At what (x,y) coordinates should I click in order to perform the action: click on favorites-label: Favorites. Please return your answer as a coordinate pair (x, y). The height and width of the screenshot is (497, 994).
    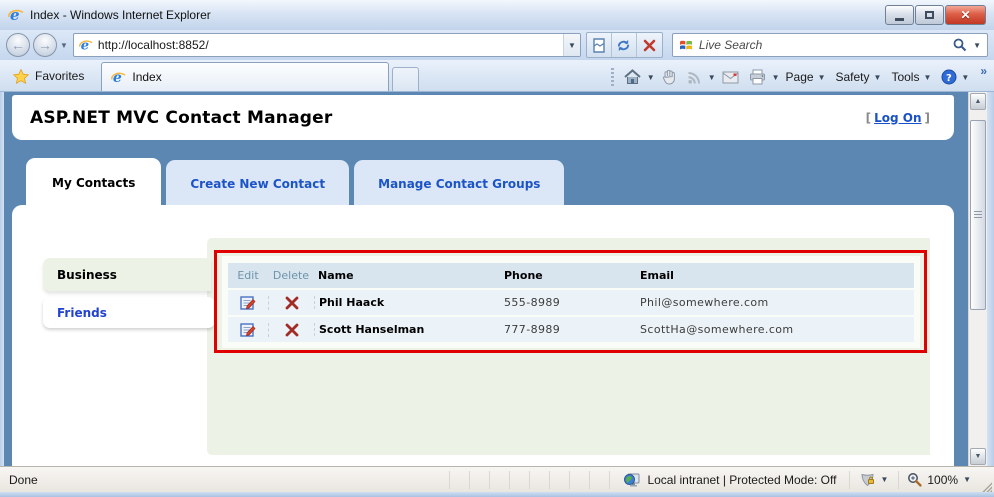
    Looking at the image, I should click on (60, 76).